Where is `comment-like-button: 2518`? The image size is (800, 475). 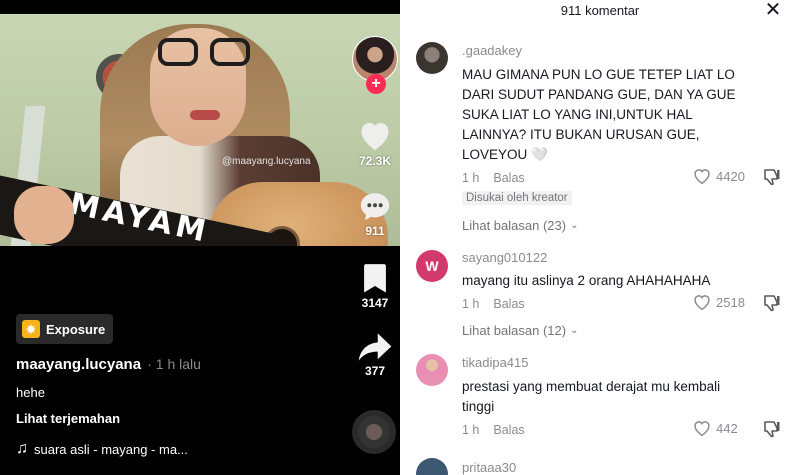 comment-like-button: 2518 is located at coordinates (718, 302).